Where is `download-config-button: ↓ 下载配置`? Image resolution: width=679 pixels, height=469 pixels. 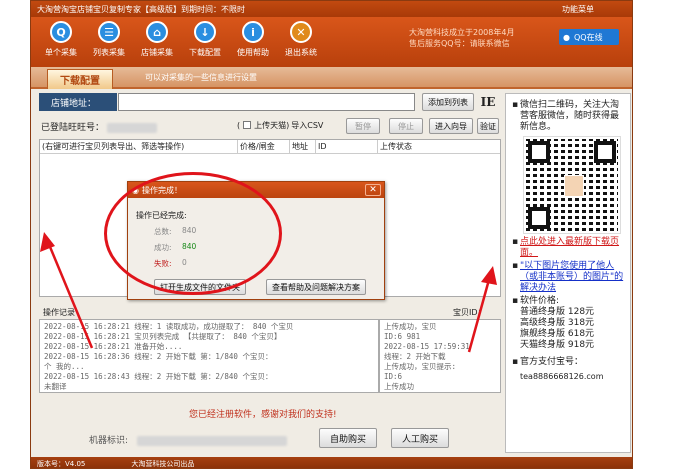 download-config-button: ↓ 下载配置 is located at coordinates (205, 39).